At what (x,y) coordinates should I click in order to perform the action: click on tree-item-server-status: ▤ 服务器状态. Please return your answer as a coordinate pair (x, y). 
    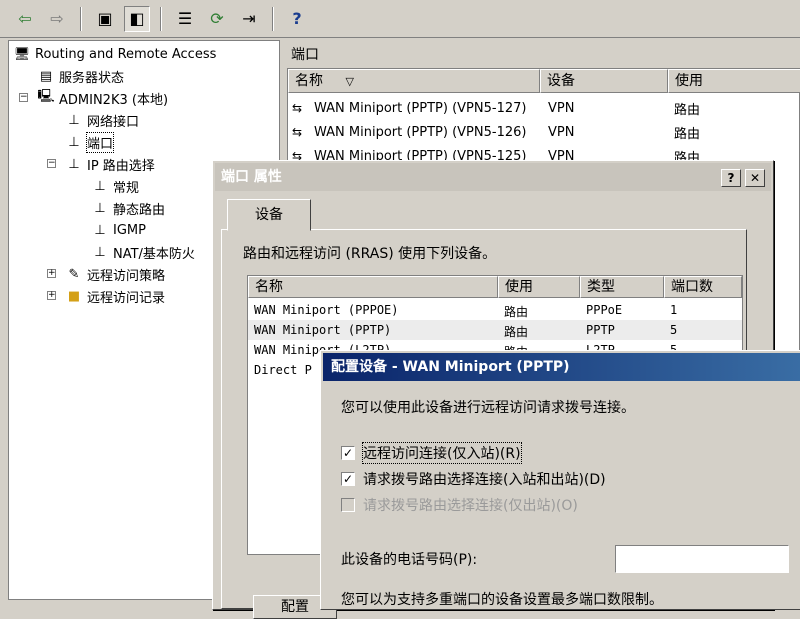
    Looking at the image, I should click on (80, 76).